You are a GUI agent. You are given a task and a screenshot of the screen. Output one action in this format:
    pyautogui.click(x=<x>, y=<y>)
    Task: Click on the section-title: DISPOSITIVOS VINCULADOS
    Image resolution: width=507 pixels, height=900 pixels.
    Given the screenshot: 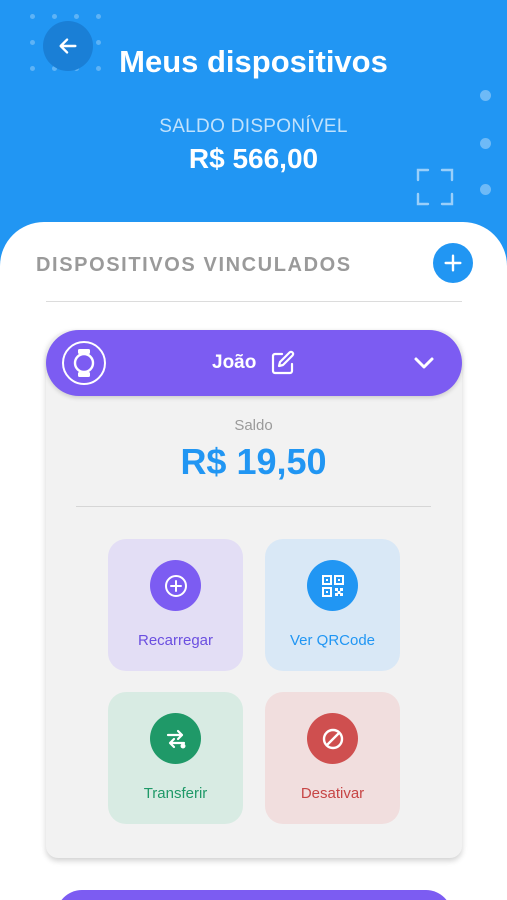 What is the action you would take?
    pyautogui.click(x=194, y=265)
    